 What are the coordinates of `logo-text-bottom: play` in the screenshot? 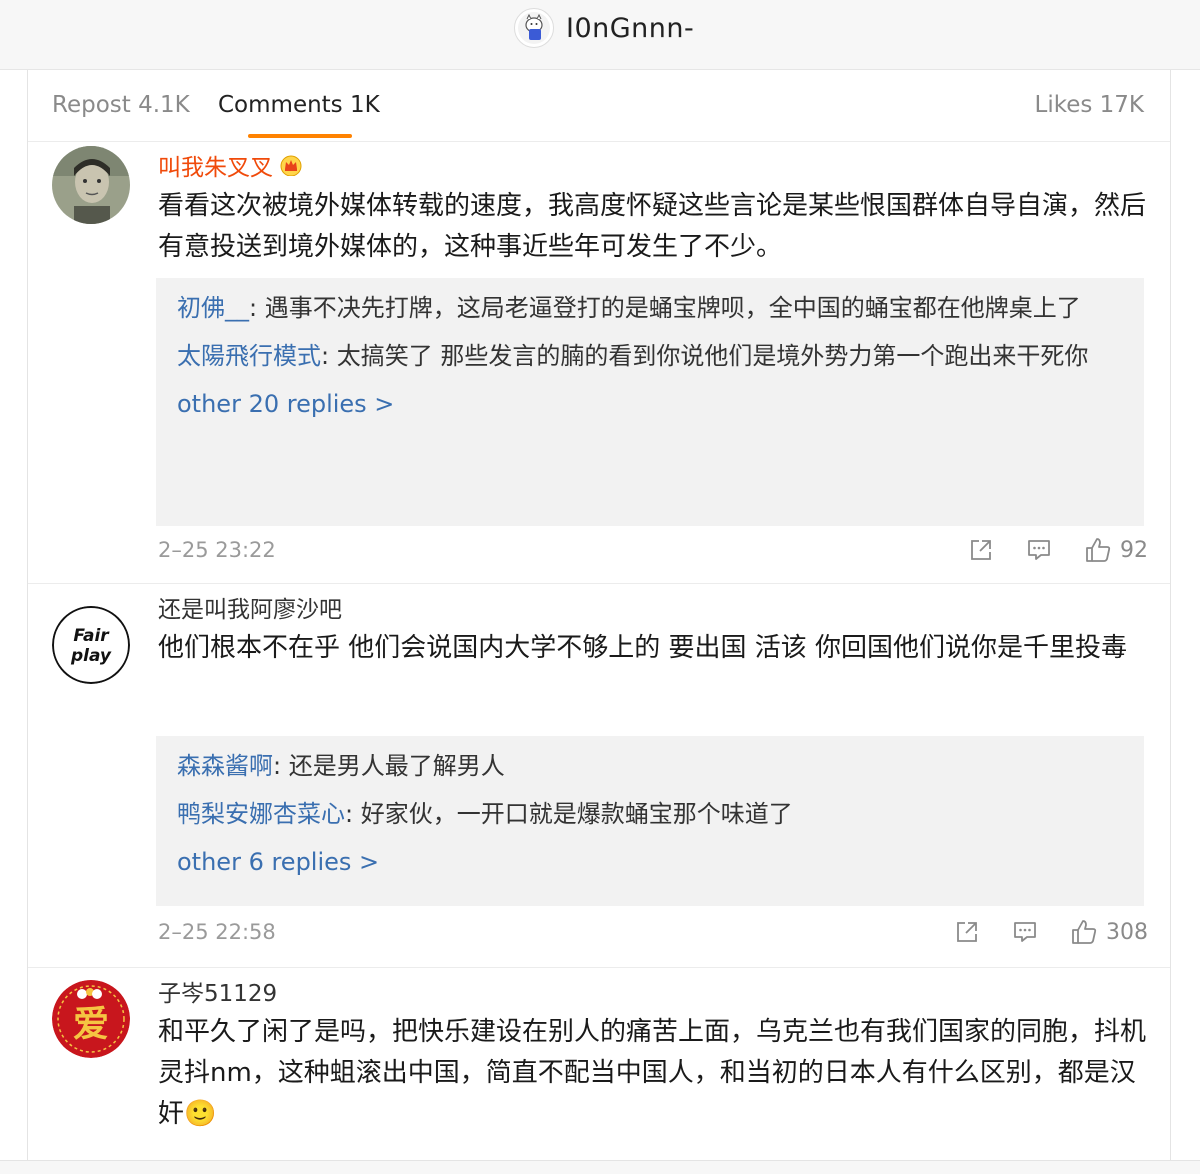 It's located at (91, 656).